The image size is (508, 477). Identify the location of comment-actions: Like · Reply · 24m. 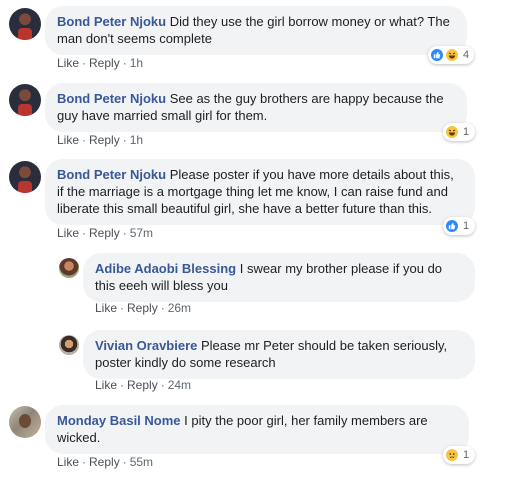
(143, 385).